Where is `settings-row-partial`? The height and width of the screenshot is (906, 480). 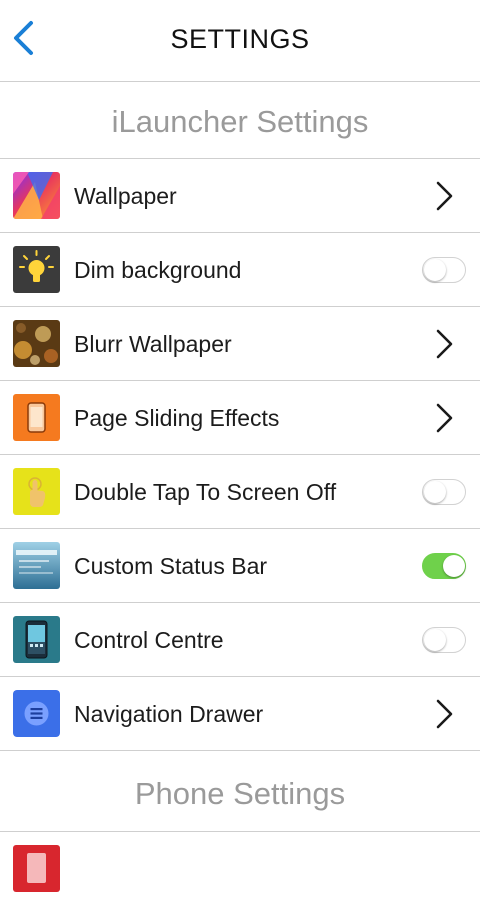
settings-row-partial is located at coordinates (240, 869).